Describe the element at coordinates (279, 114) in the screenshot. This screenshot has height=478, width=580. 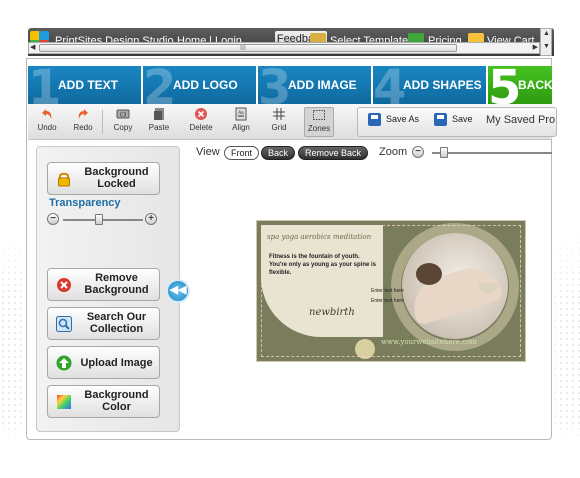
I see `grid-icon` at that location.